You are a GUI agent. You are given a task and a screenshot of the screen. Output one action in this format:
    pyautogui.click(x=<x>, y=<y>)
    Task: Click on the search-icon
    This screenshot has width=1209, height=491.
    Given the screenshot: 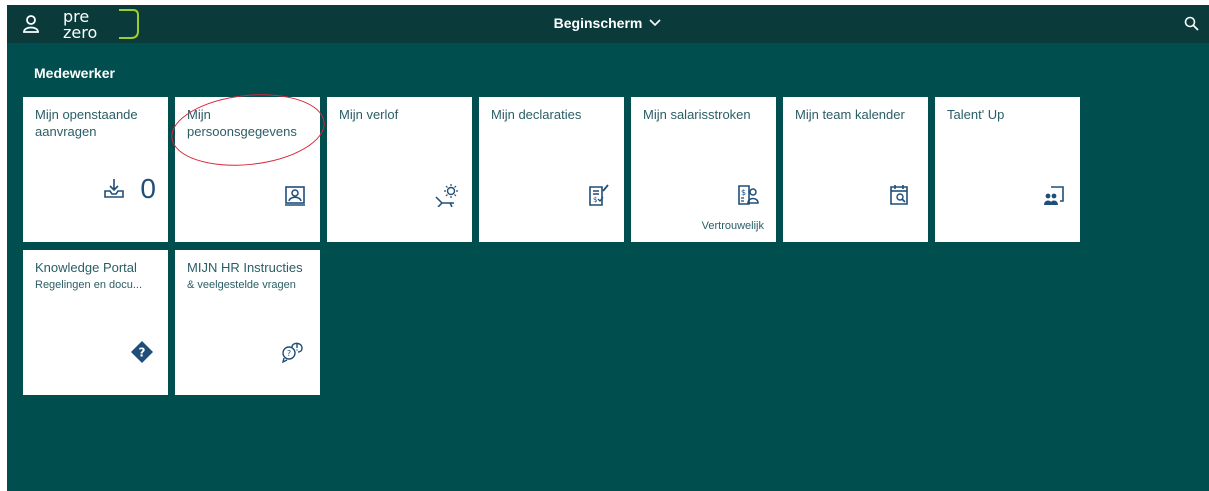 What is the action you would take?
    pyautogui.click(x=1191, y=23)
    